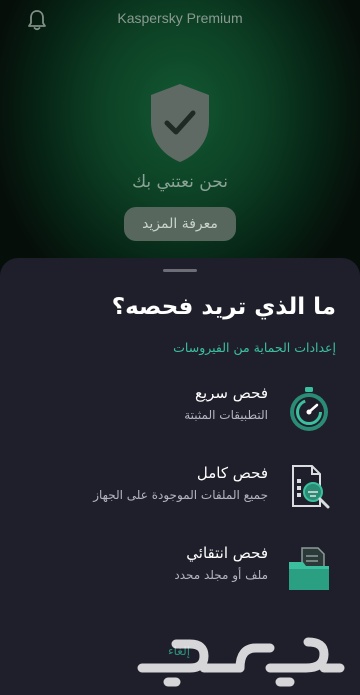  I want to click on antivirus-settings-link: إعدادات الحماية من الفيروسات, so click(254, 347).